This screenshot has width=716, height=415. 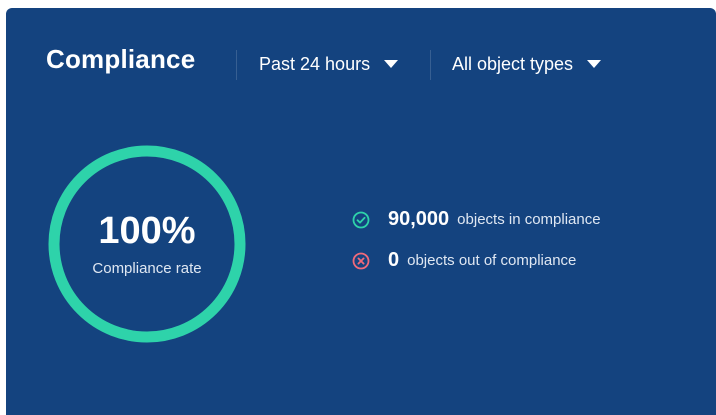 What do you see at coordinates (147, 268) in the screenshot?
I see `compliance-rate-label: Compliance rate` at bounding box center [147, 268].